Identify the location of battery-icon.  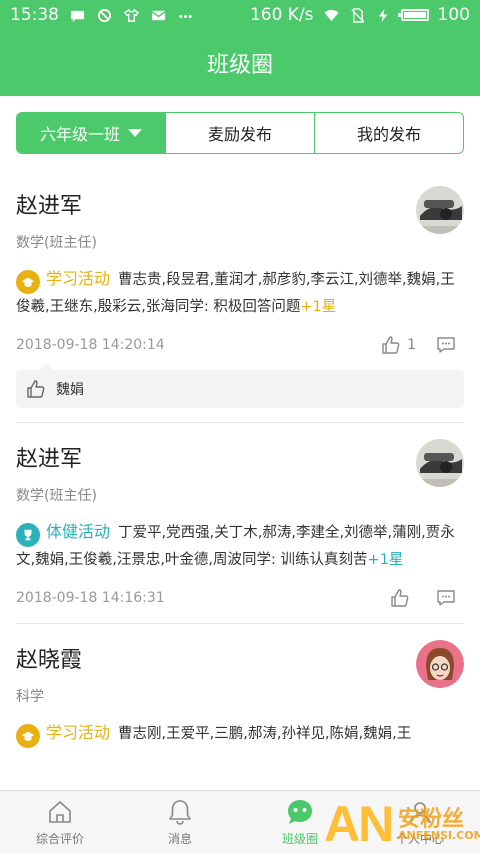
(413, 15).